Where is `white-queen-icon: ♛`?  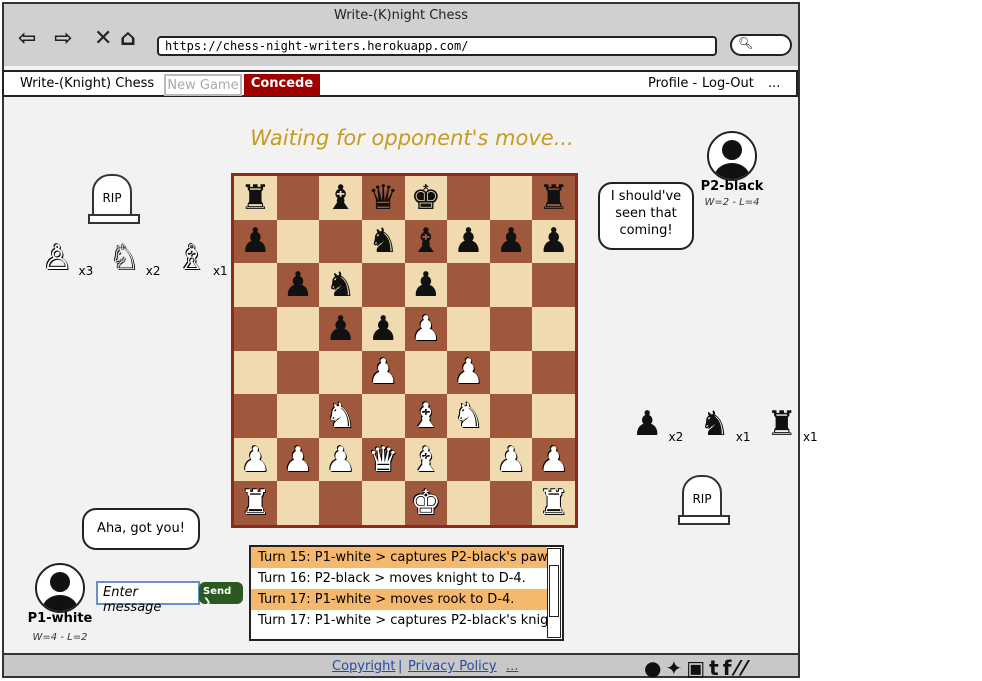
white-queen-icon: ♛ is located at coordinates (383, 460).